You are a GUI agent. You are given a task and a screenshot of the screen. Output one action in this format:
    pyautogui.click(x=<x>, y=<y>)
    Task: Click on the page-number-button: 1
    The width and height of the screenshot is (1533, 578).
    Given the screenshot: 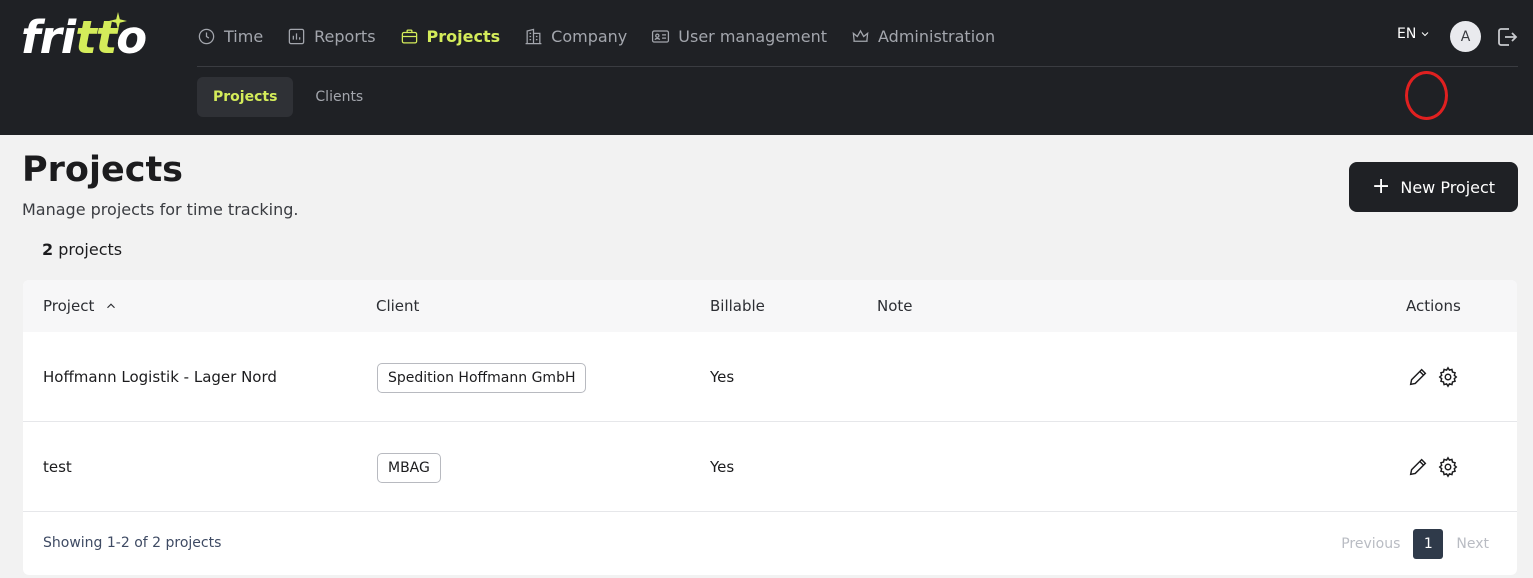 What is the action you would take?
    pyautogui.click(x=1428, y=544)
    